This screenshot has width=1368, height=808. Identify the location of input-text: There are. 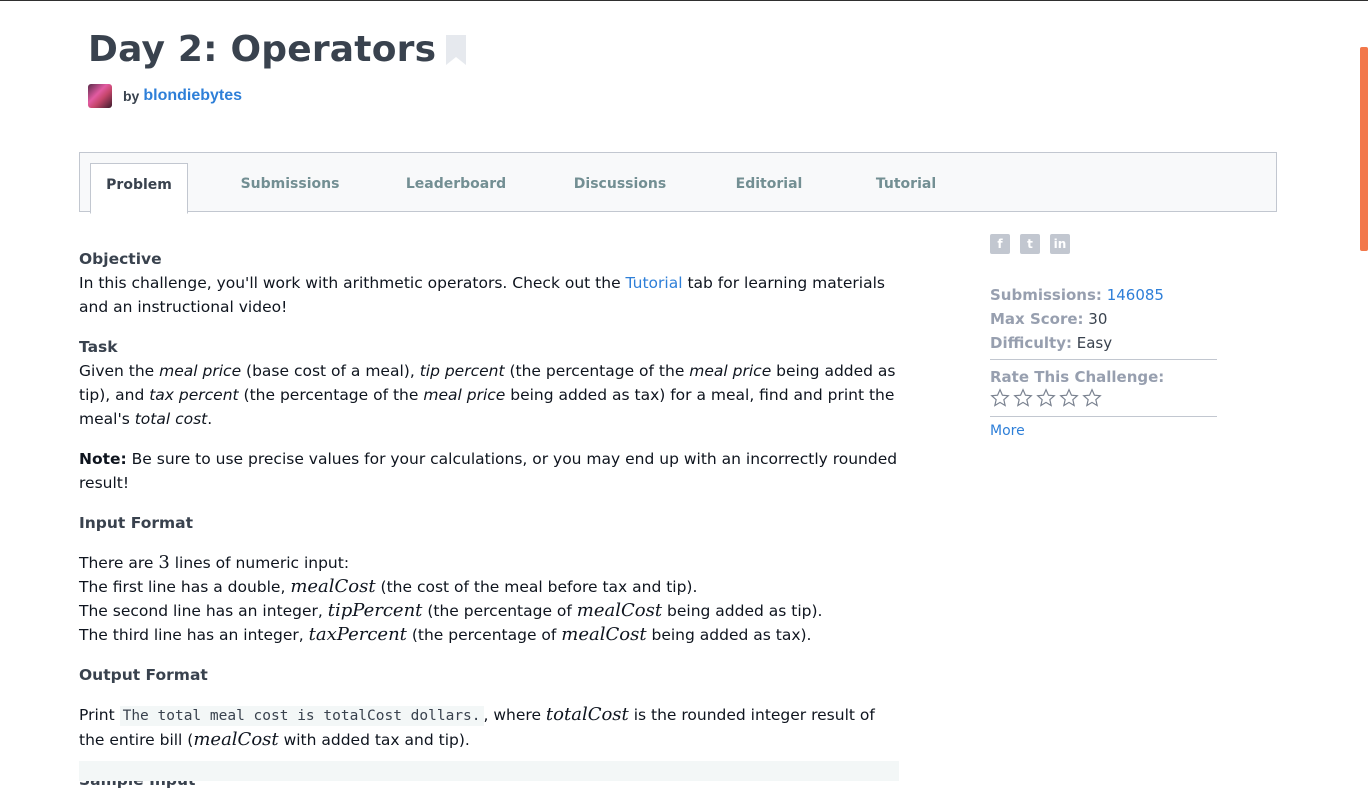
(119, 563).